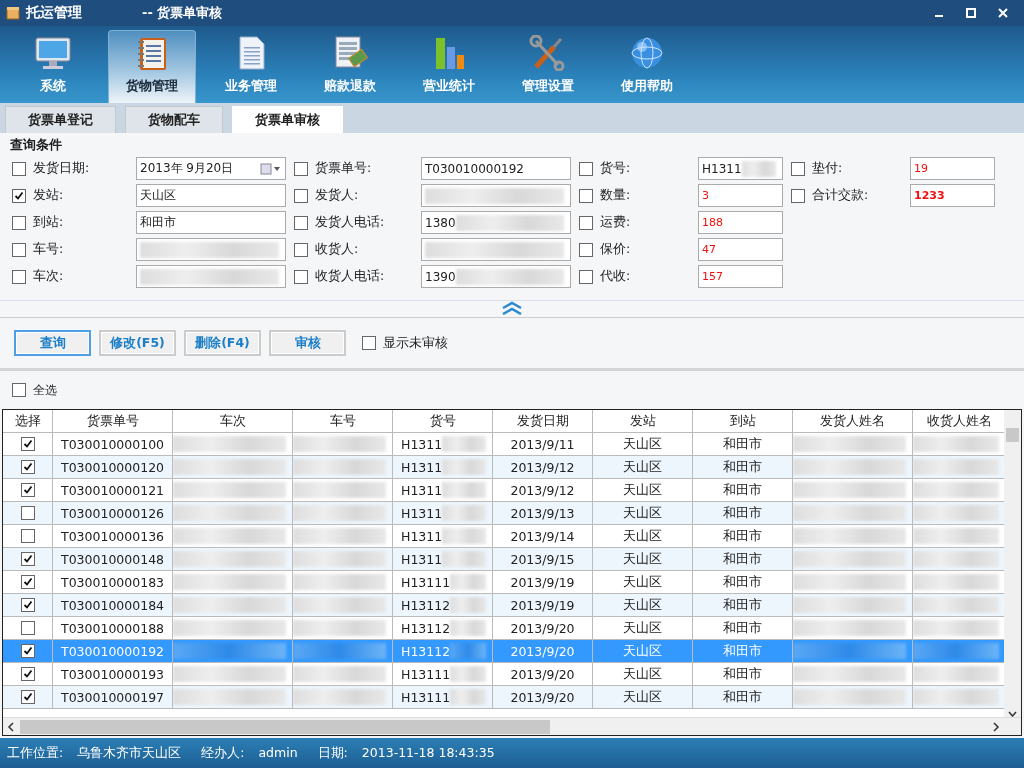 The width and height of the screenshot is (1024, 768). Describe the element at coordinates (251, 66) in the screenshot. I see `module-tab: 业务管理` at that location.